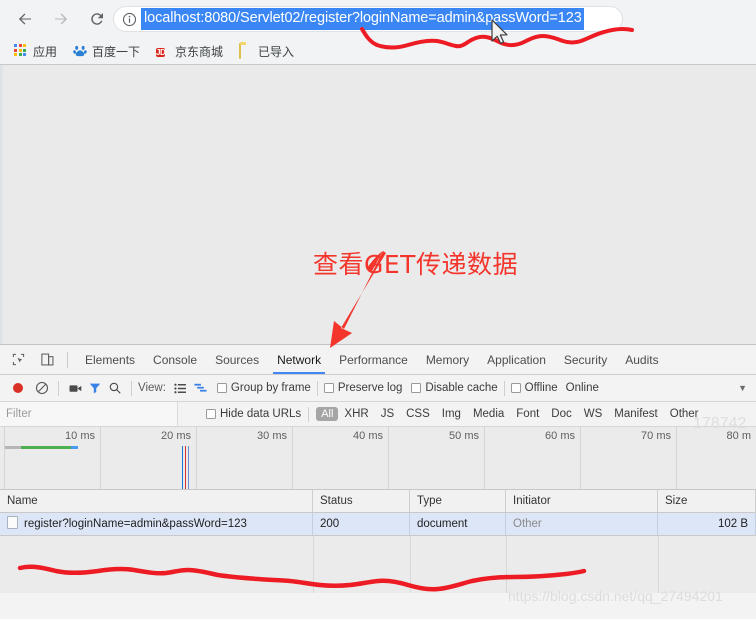 The image size is (756, 619). What do you see at coordinates (18, 360) in the screenshot?
I see `inspect-element-icon` at bounding box center [18, 360].